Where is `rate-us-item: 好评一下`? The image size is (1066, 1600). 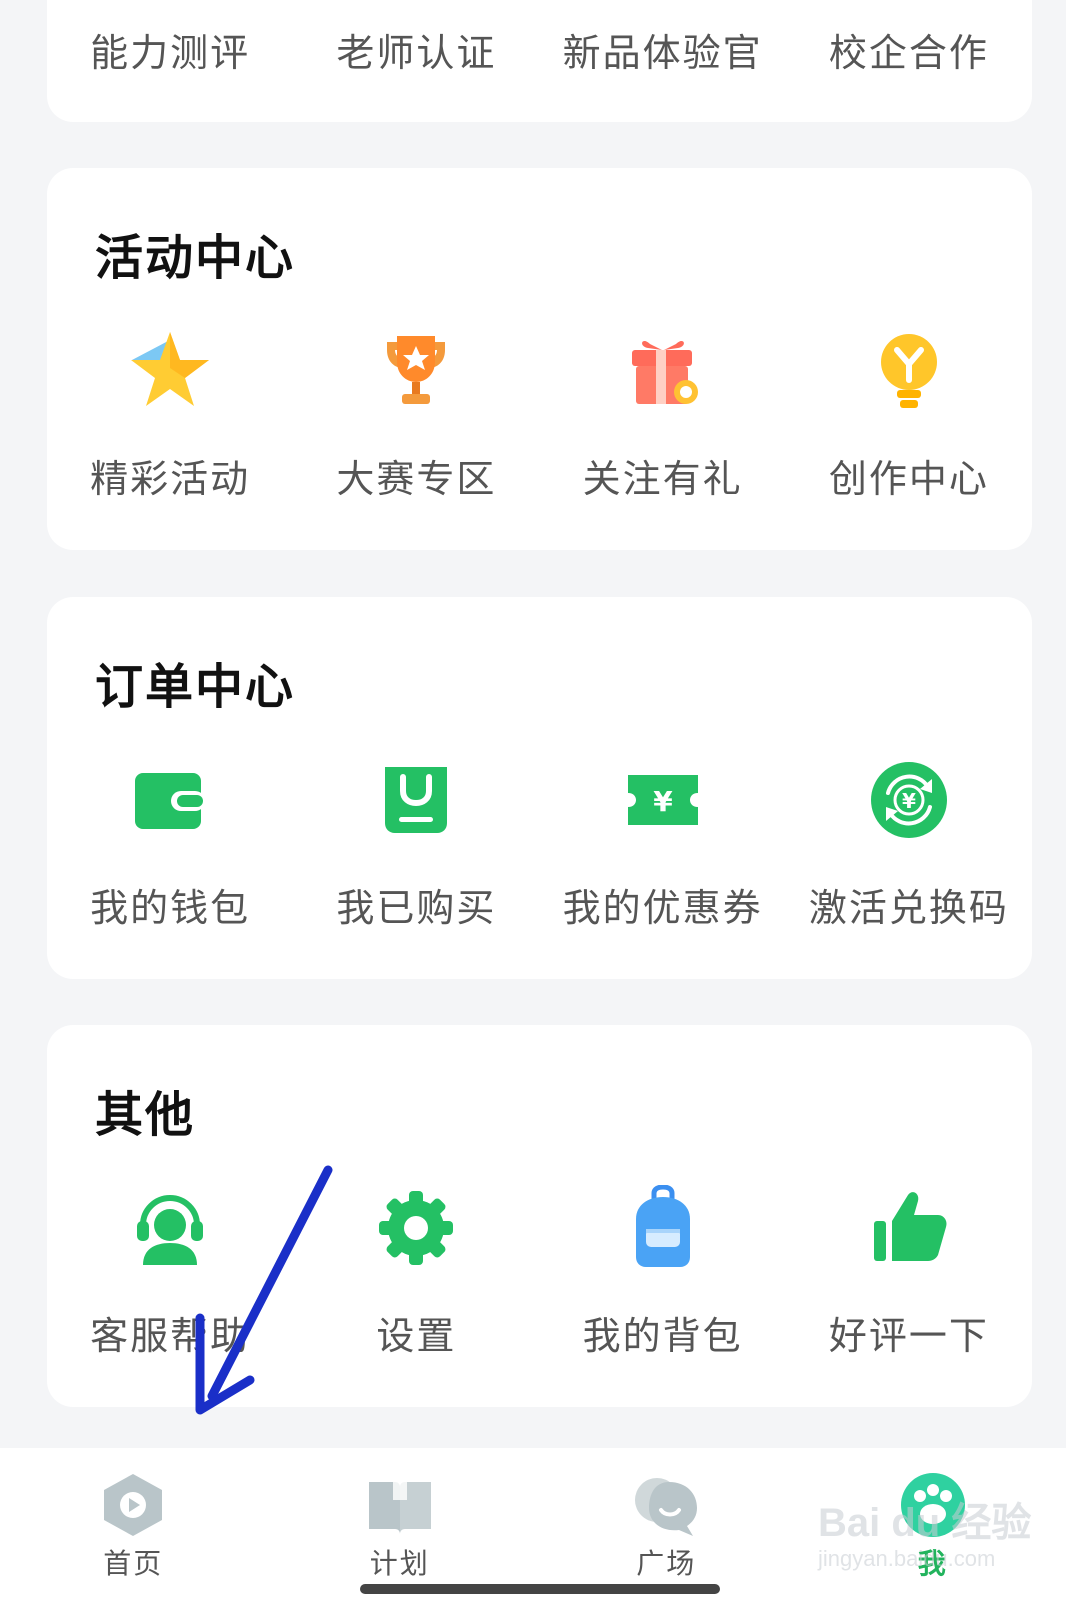
rate-us-item: 好评一下 is located at coordinates (909, 1272).